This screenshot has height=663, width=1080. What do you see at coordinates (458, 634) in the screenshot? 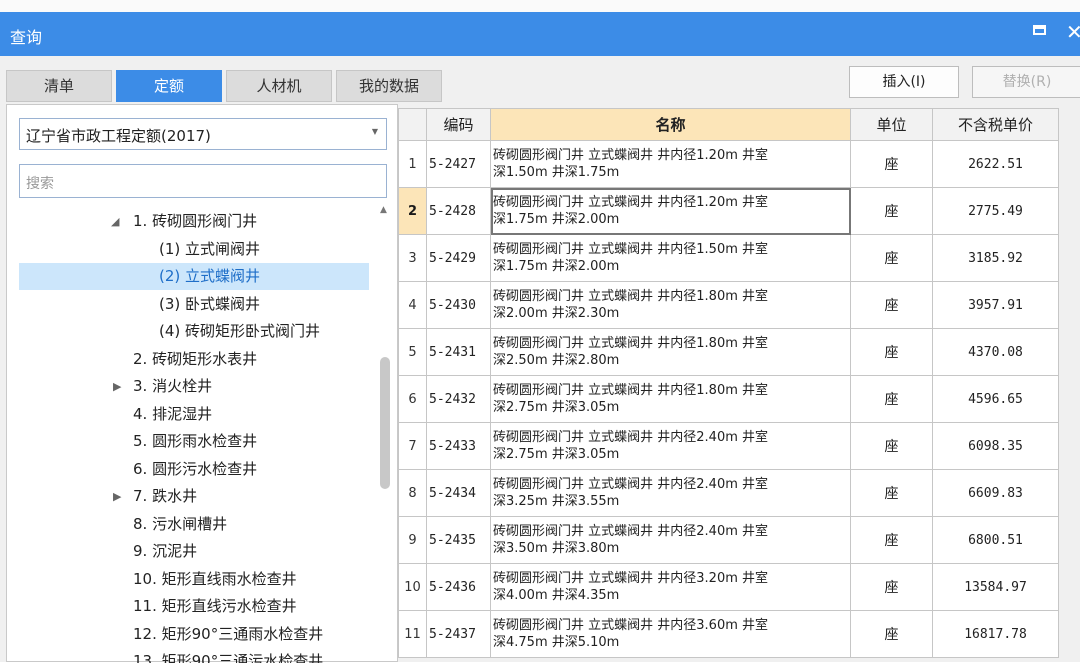
I see `code-cell: 5-2437` at bounding box center [458, 634].